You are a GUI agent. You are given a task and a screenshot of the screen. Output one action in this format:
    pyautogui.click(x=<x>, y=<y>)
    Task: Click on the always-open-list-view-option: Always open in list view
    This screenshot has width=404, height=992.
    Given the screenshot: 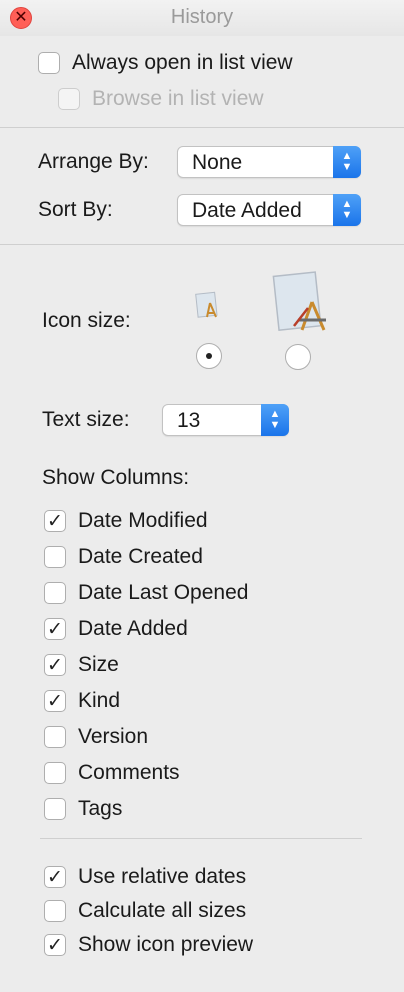 What is the action you would take?
    pyautogui.click(x=165, y=63)
    